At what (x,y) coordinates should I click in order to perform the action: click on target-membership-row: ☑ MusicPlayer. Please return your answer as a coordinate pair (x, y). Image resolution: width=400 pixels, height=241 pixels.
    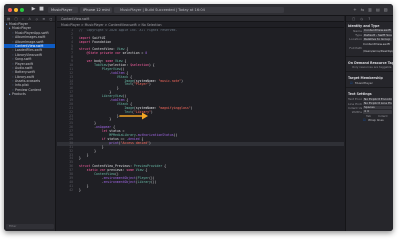
    Looking at the image, I should click on (369, 83).